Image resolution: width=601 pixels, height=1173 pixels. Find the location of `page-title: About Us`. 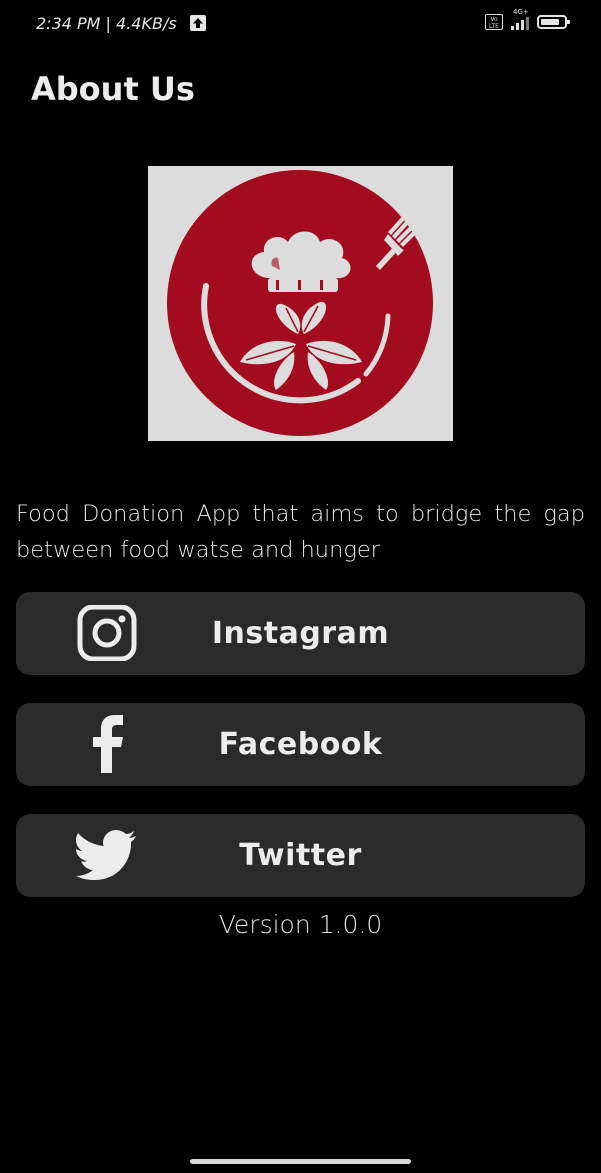

page-title: About Us is located at coordinates (113, 89).